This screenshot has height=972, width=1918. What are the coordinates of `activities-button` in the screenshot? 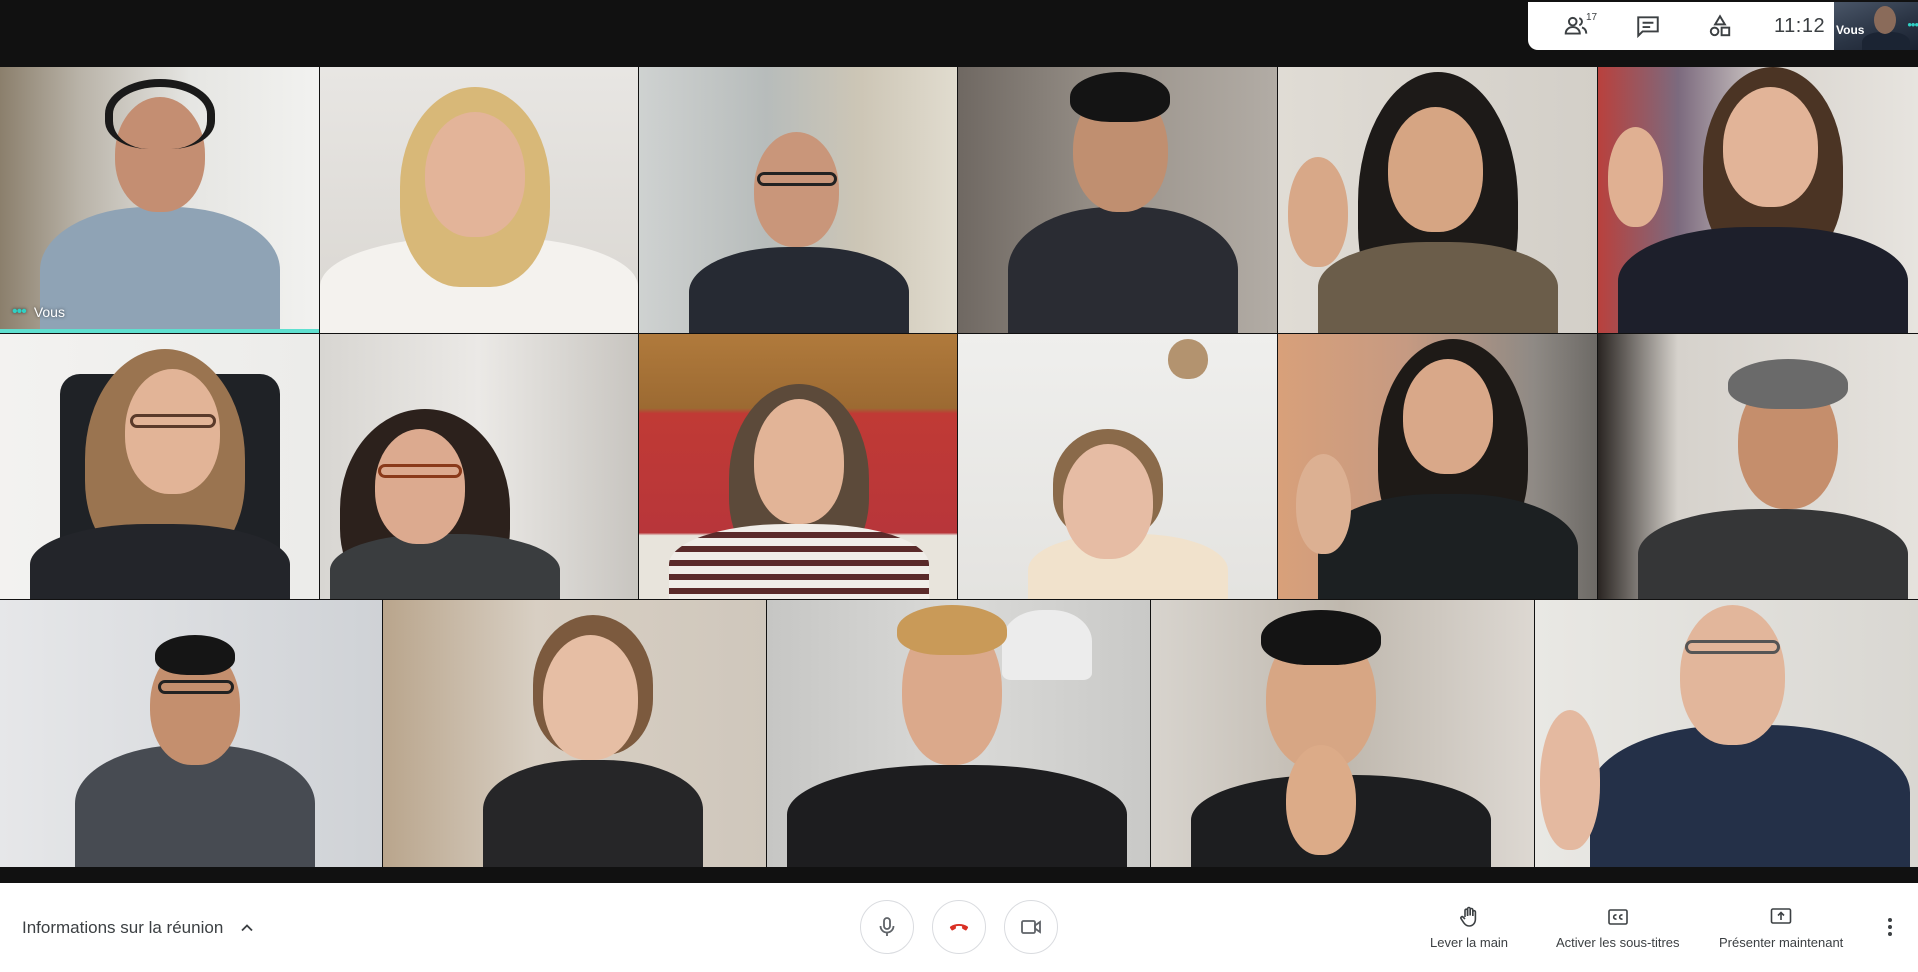 It's located at (1720, 26).